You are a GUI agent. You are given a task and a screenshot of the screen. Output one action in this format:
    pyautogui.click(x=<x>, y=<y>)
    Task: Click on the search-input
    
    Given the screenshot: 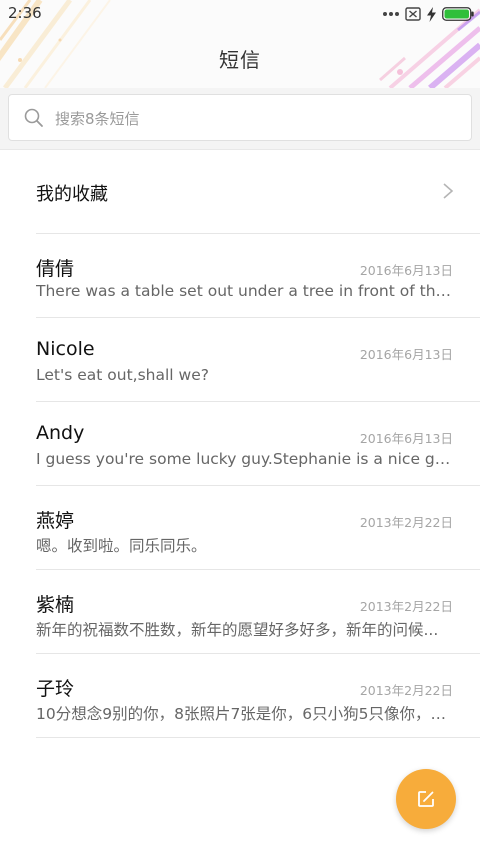 What is the action you would take?
    pyautogui.click(x=255, y=119)
    